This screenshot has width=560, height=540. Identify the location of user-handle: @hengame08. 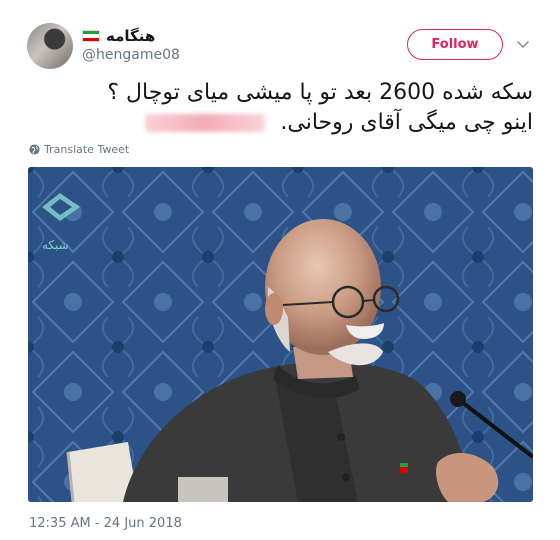
(131, 55).